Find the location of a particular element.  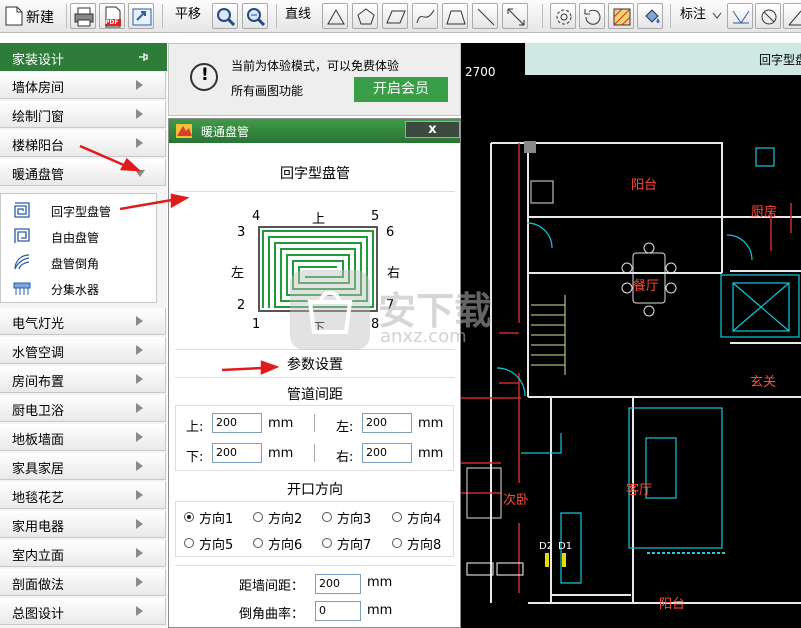

submenu-item-manifold: 分集水器 is located at coordinates (81, 289).